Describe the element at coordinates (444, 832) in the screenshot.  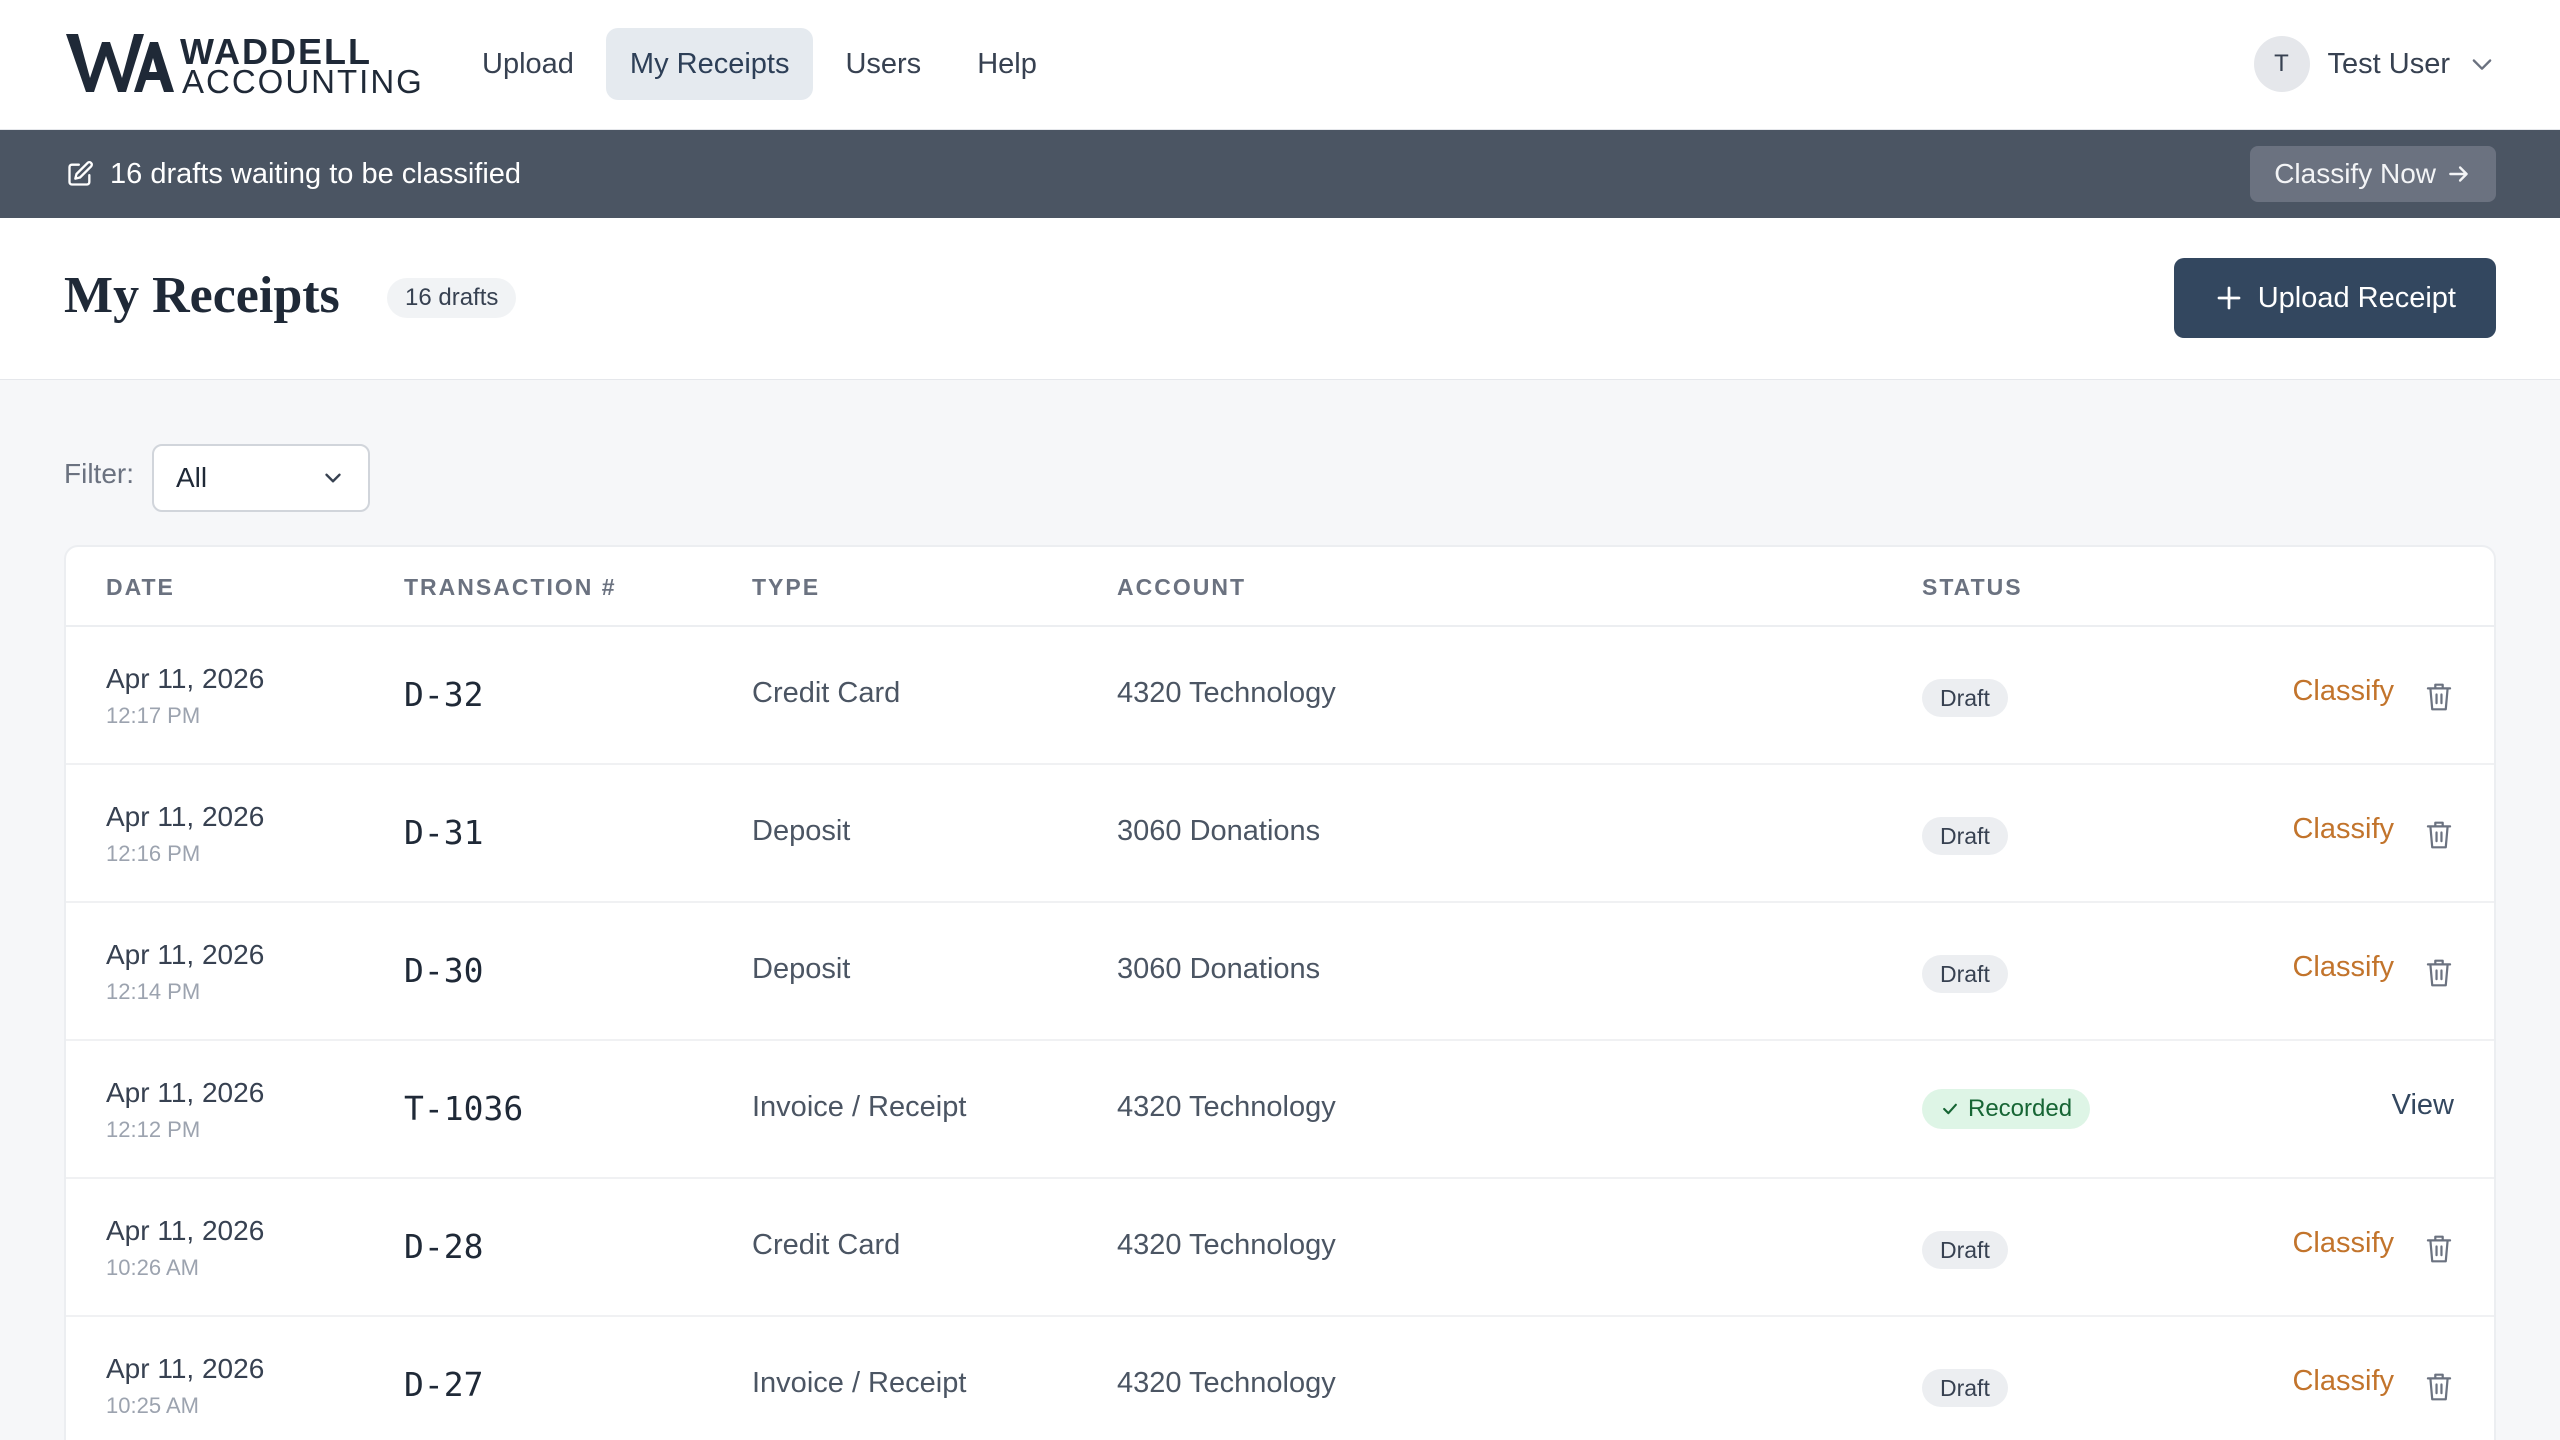
I see `row-transaction-number: D-31` at that location.